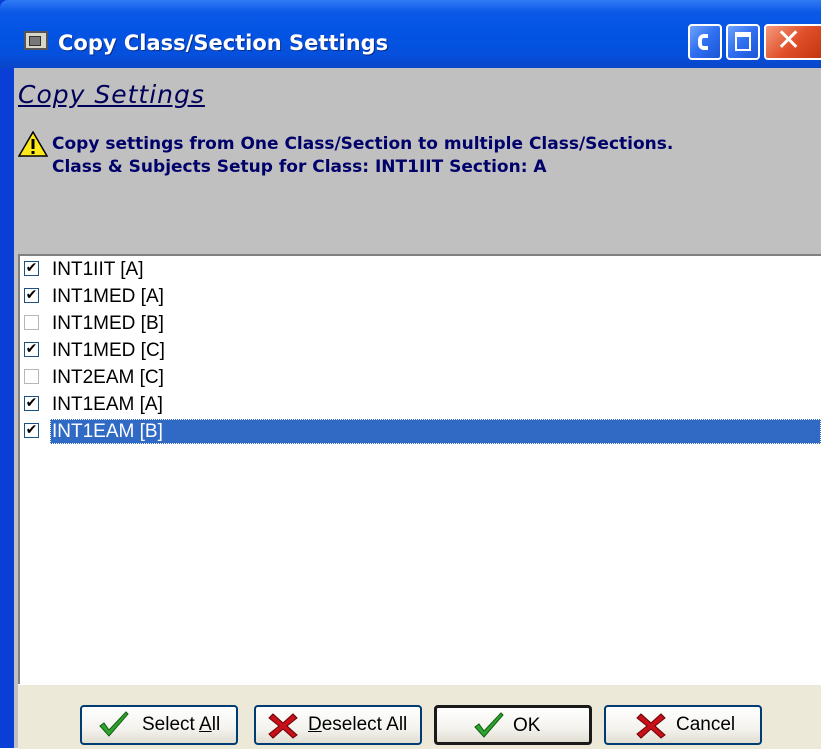 The width and height of the screenshot is (821, 749). What do you see at coordinates (789, 40) in the screenshot?
I see `close-icon: ✕` at bounding box center [789, 40].